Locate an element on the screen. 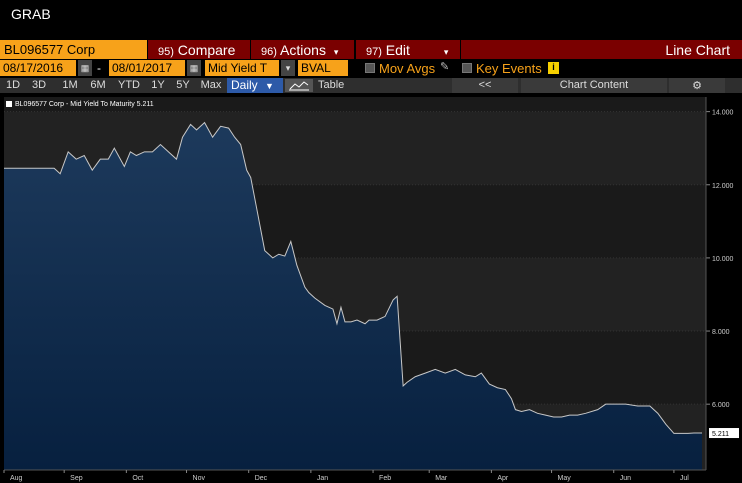 The image size is (742, 483). period-1y: 1Y is located at coordinates (158, 85).